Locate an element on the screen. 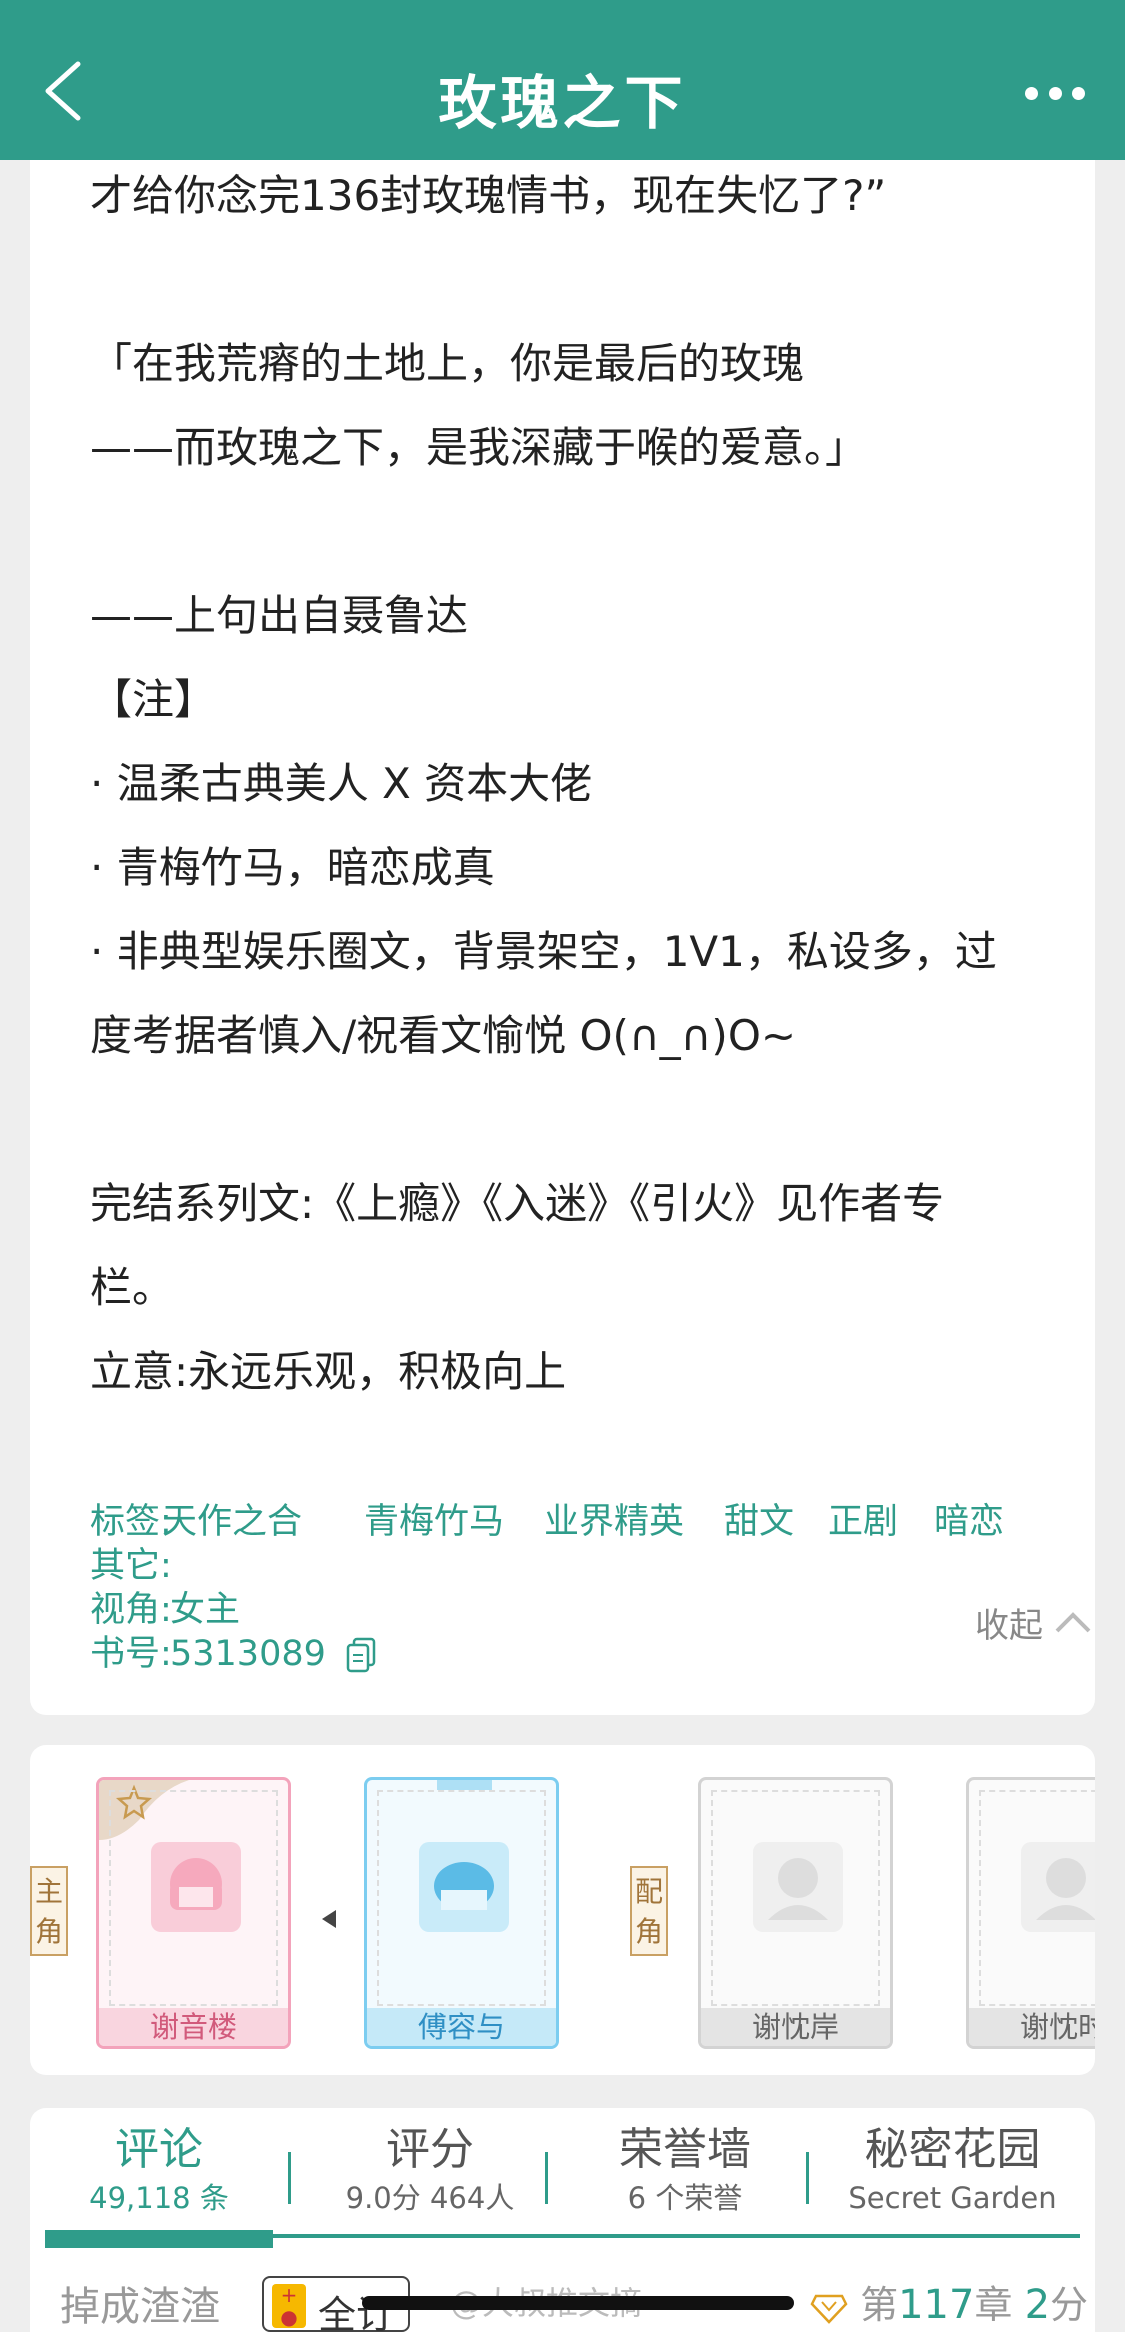 The width and height of the screenshot is (1125, 2332). tab-count: 9.0分 464人 is located at coordinates (430, 2198).